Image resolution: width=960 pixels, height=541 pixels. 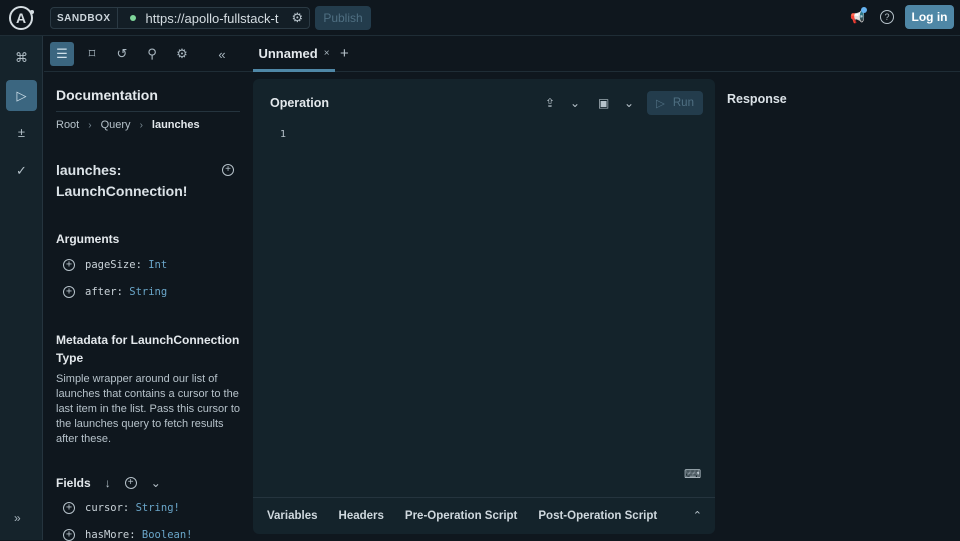 I want to click on explorer-toolbar: ☰ ⌑ ↺ ⚲ ⚙ « Unnamed × +, so click(x=502, y=54).